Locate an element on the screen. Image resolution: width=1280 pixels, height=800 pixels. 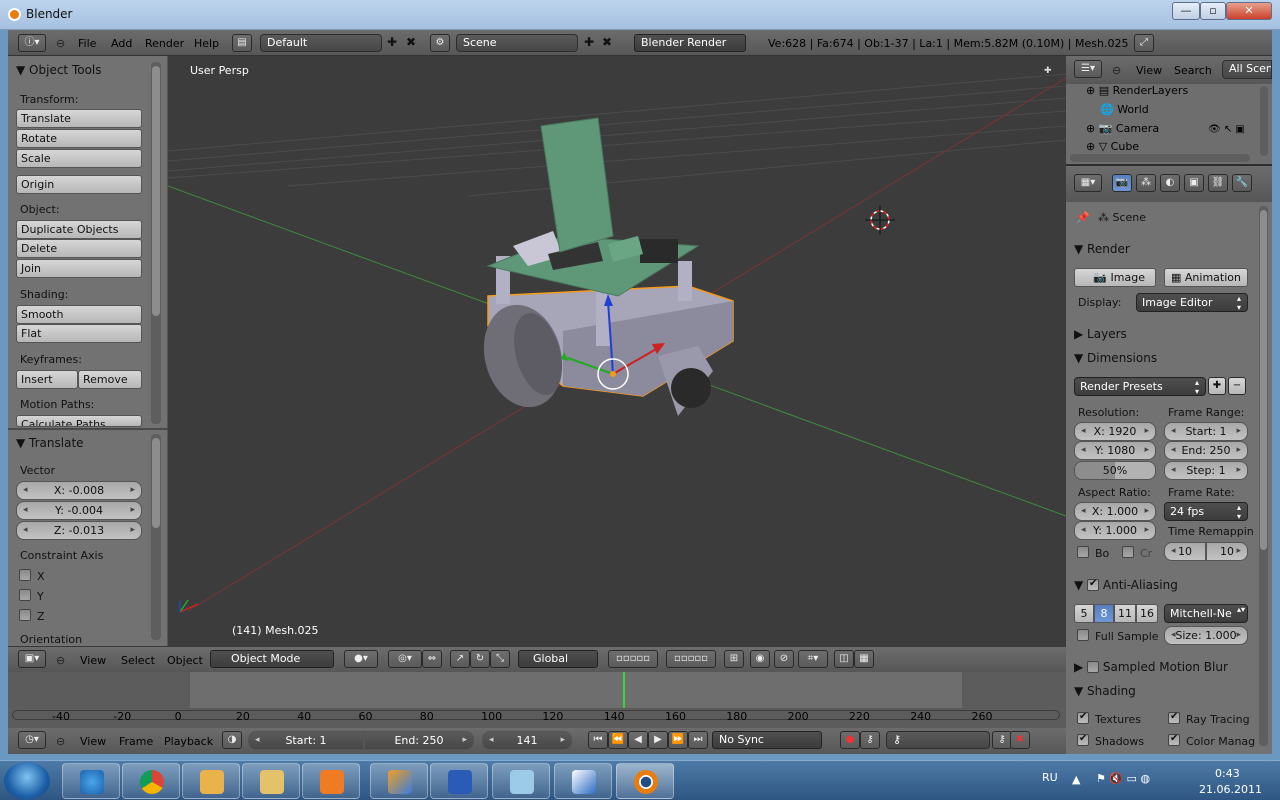
editor-type-icon: ⓘ▾ is located at coordinates (32, 43).